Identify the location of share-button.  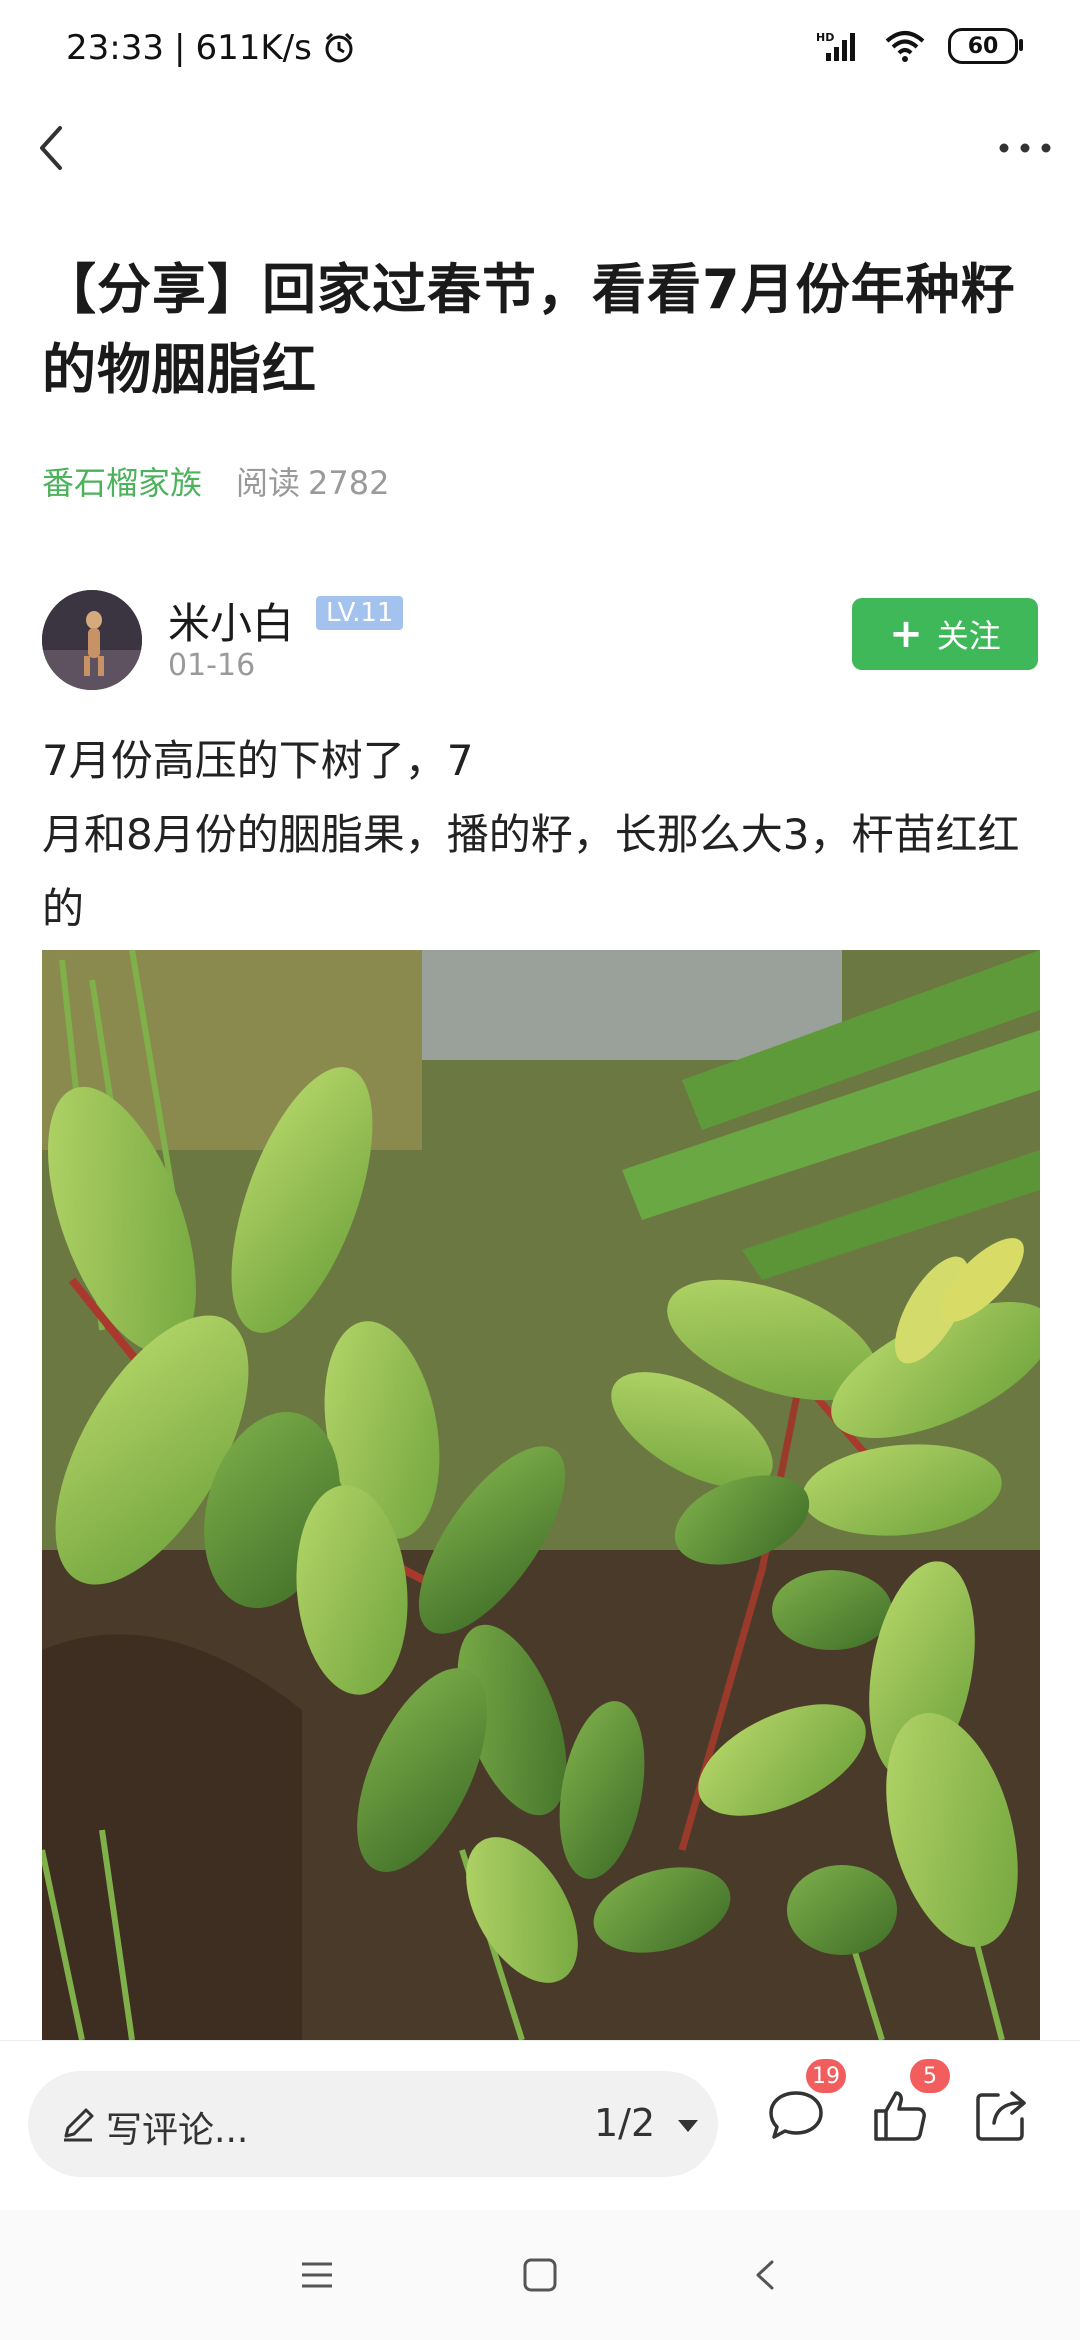
(1002, 2115).